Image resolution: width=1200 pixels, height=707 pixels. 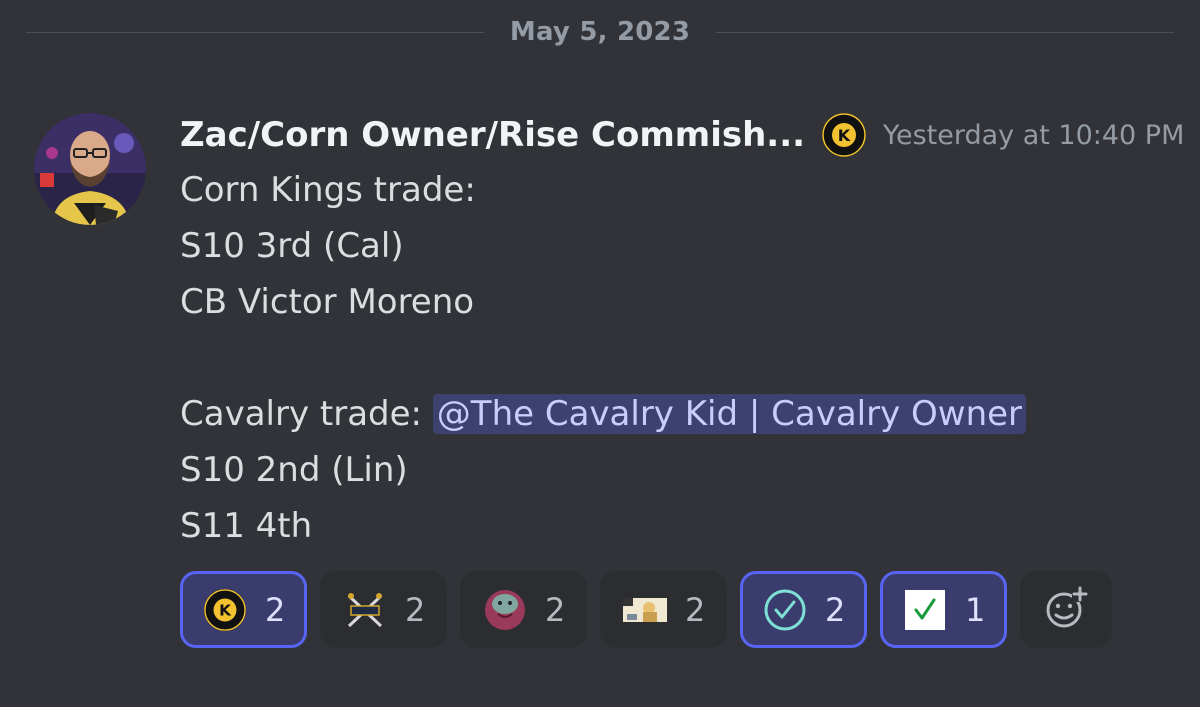 What do you see at coordinates (255, 32) in the screenshot?
I see `divider-line-left` at bounding box center [255, 32].